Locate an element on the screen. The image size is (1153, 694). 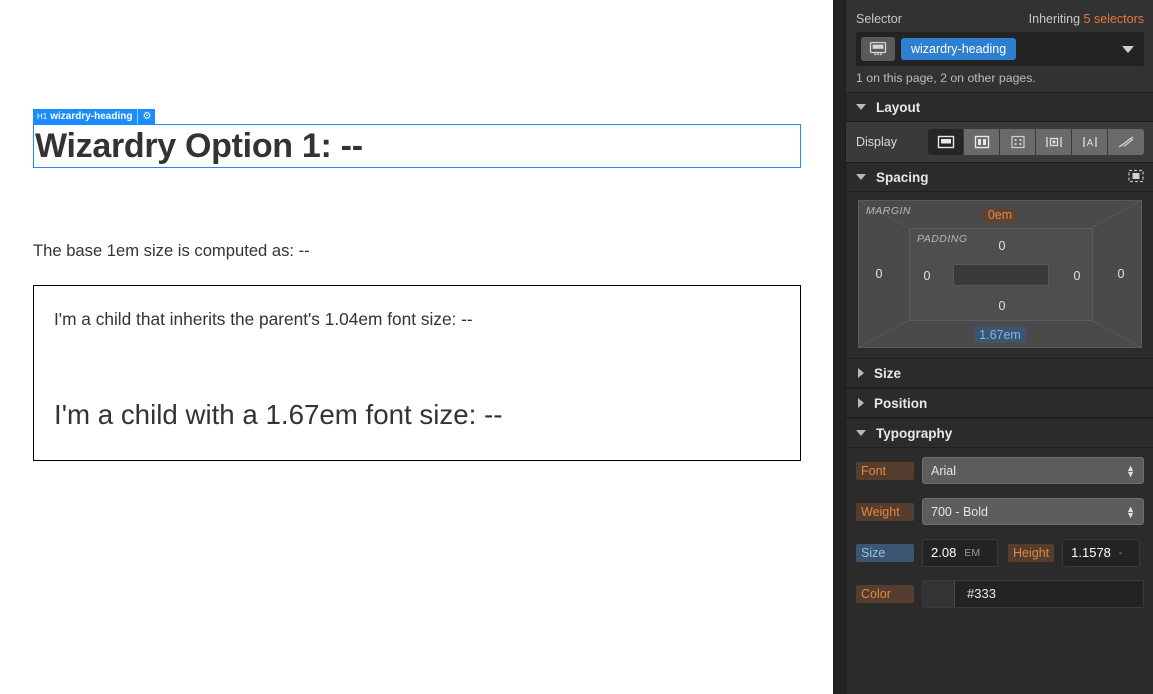
selected-heading-element: Wizardry Option 1: -- is located at coordinates (417, 146).